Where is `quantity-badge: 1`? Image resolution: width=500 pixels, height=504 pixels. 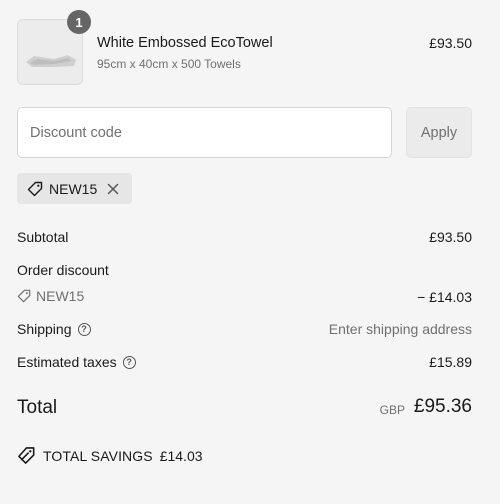 quantity-badge: 1 is located at coordinates (79, 22).